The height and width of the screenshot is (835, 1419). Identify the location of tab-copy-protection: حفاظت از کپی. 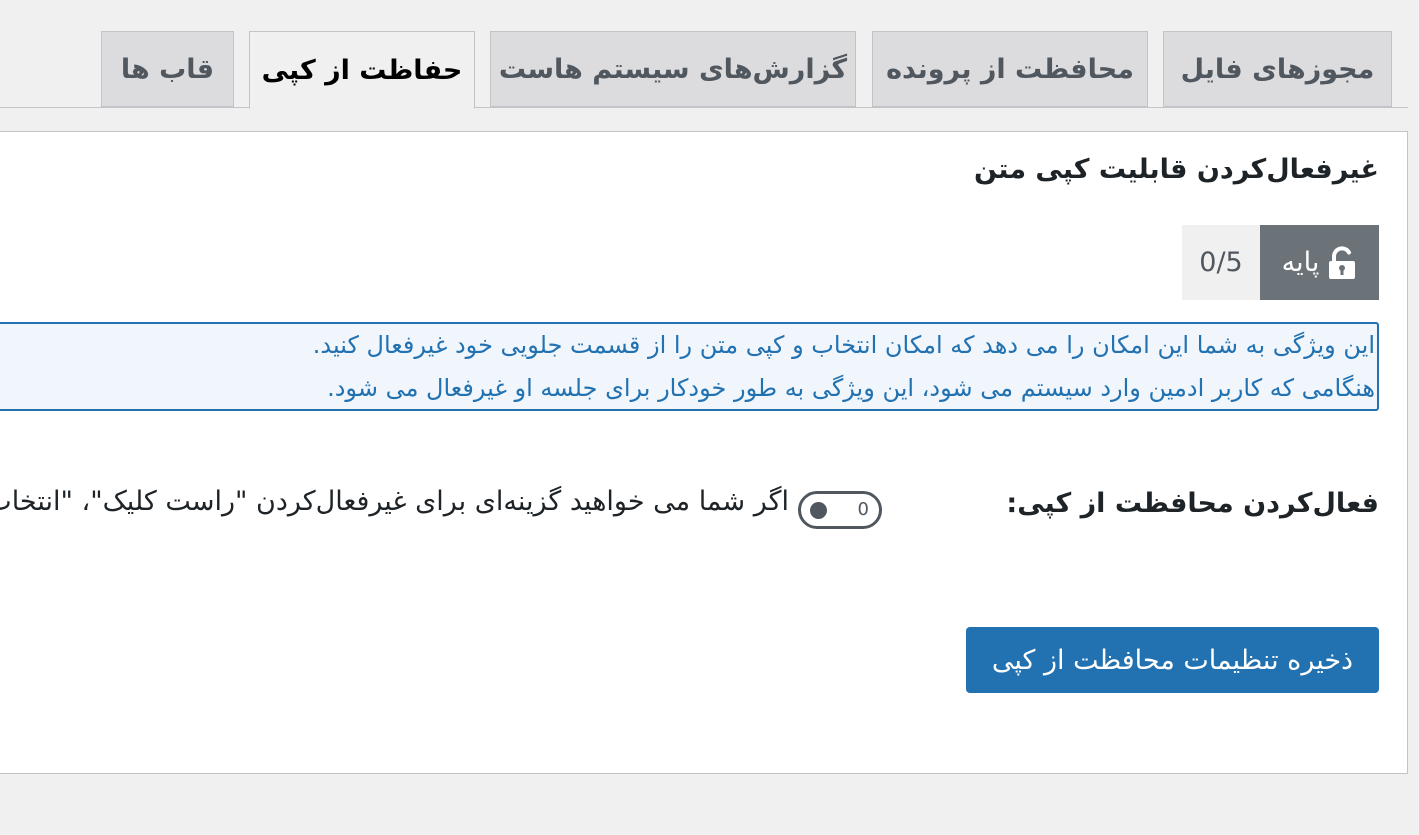
(362, 70).